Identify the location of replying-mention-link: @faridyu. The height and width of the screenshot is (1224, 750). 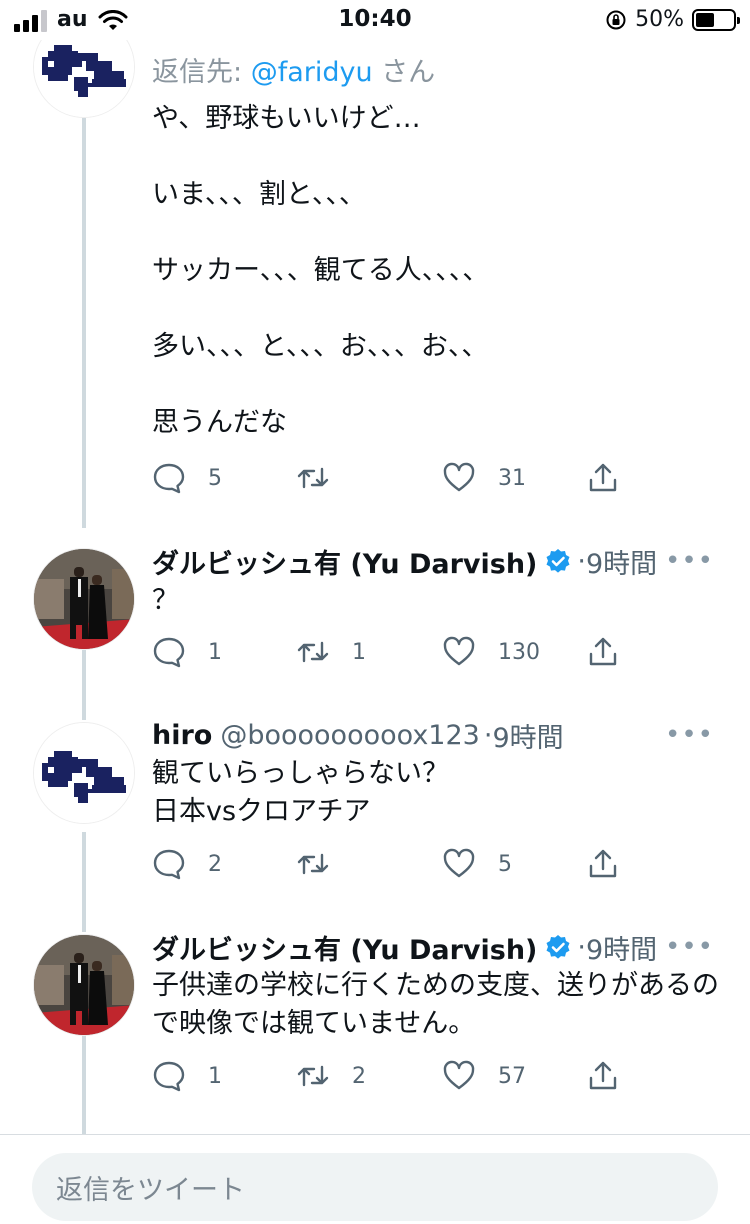
(312, 72).